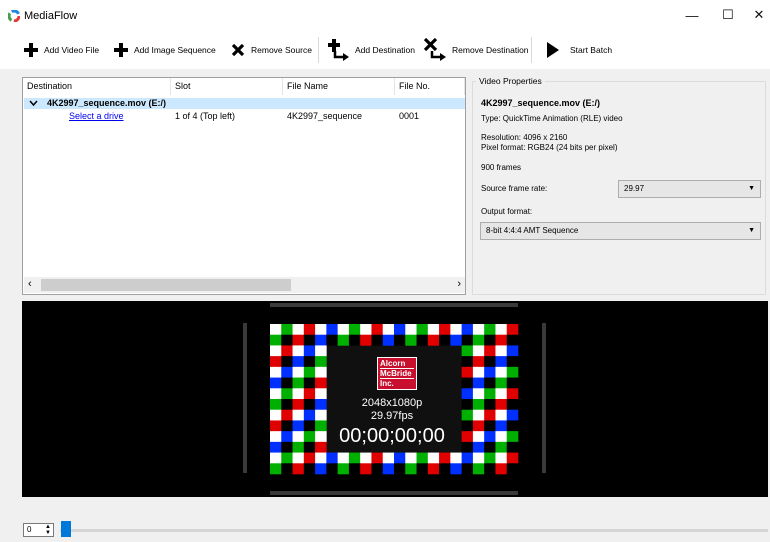 The image size is (770, 542). Describe the element at coordinates (66, 529) in the screenshot. I see `timeline-slider-handle` at that location.